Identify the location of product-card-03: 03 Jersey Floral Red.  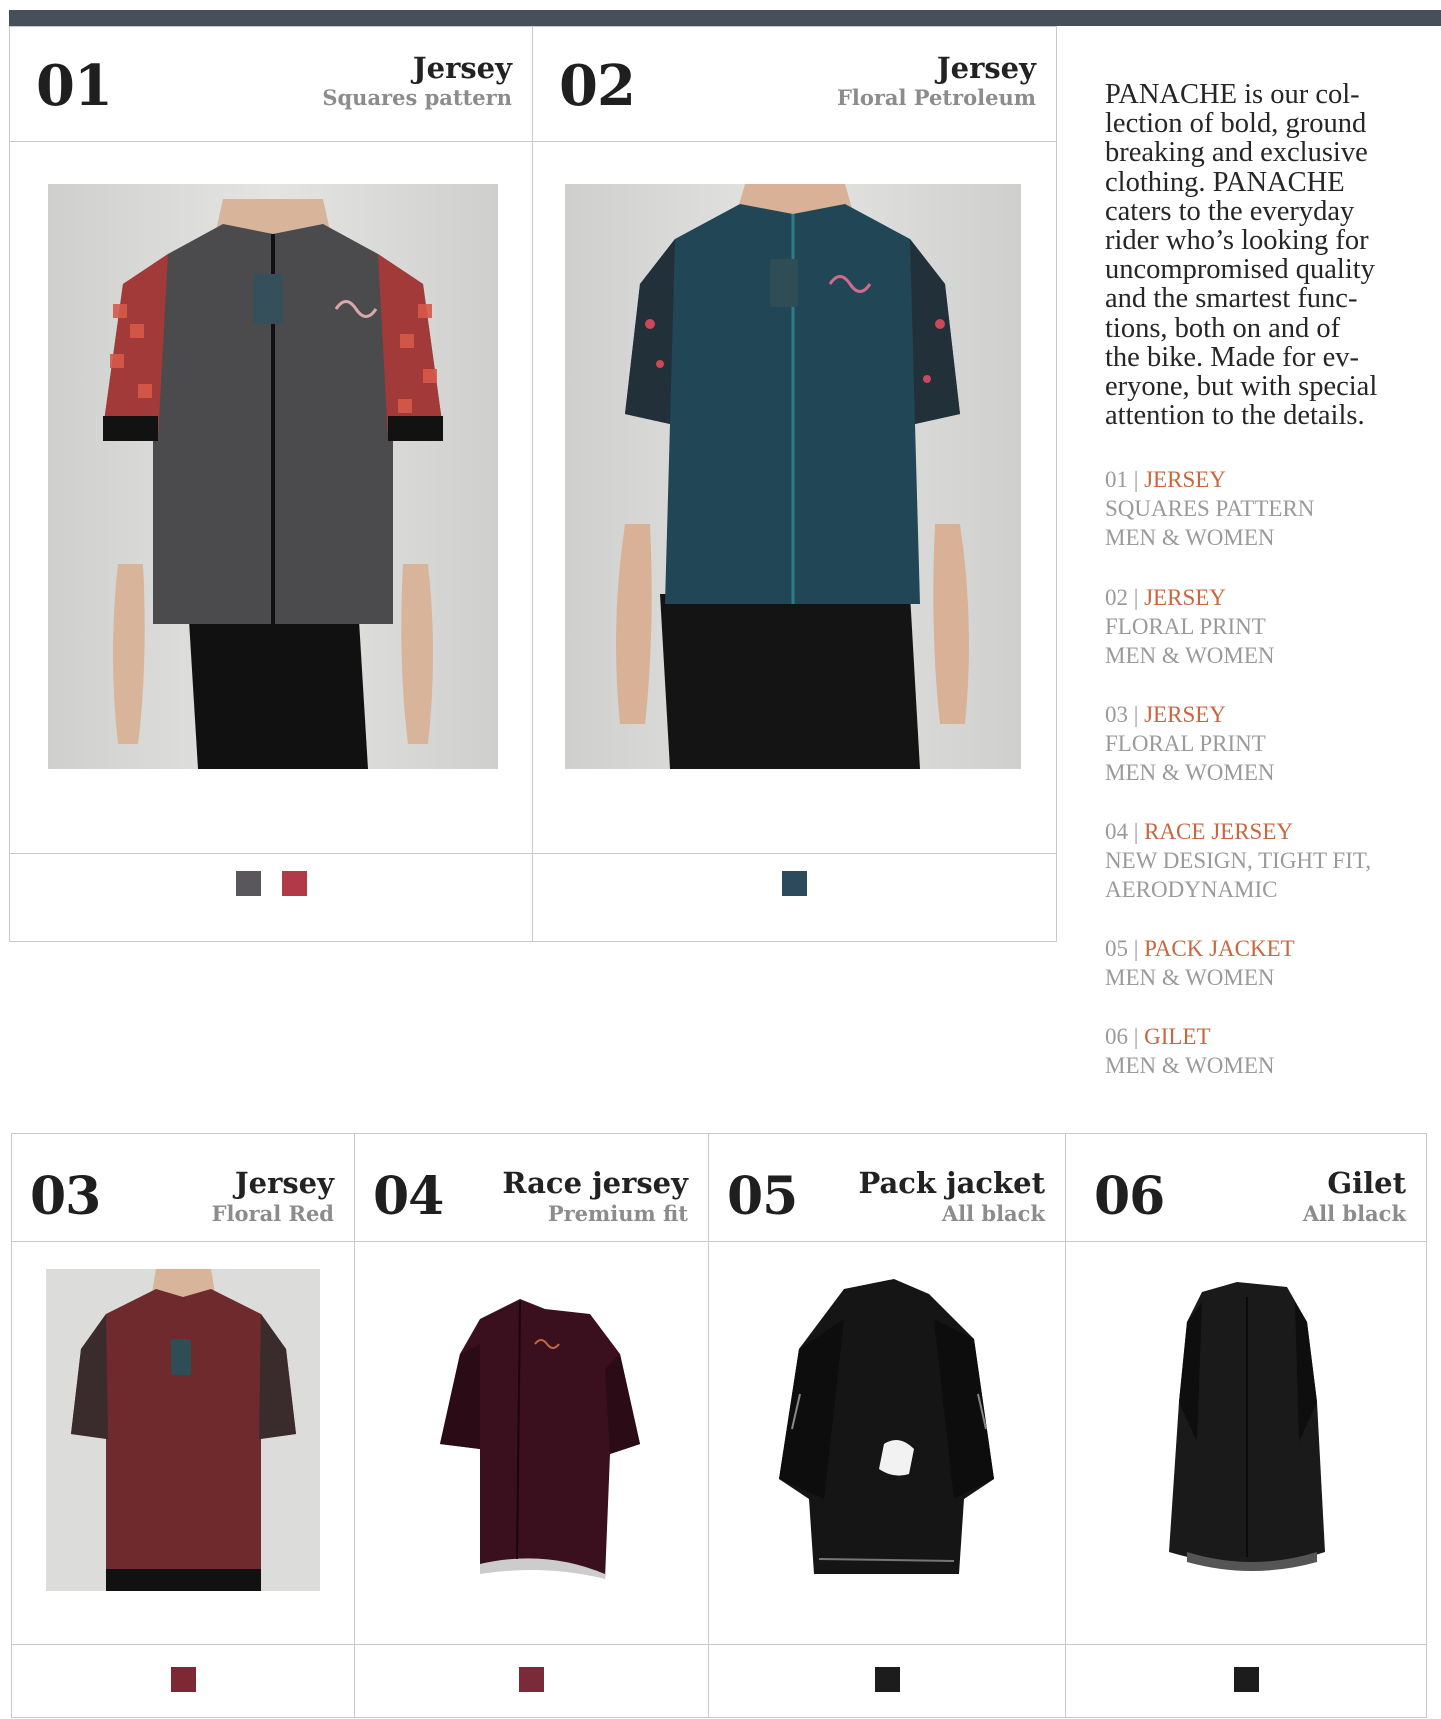
(183, 1425).